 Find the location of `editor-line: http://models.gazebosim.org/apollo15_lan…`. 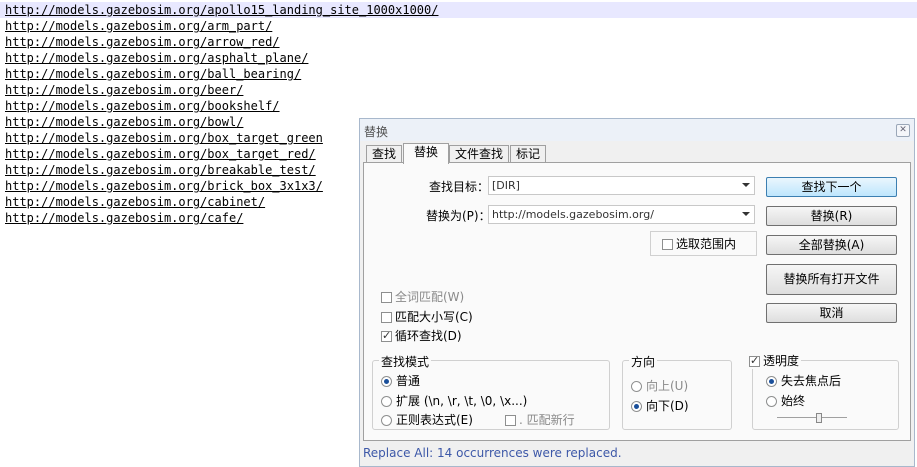

editor-line: http://models.gazebosim.org/apollo15_lan… is located at coordinates (221, 10).